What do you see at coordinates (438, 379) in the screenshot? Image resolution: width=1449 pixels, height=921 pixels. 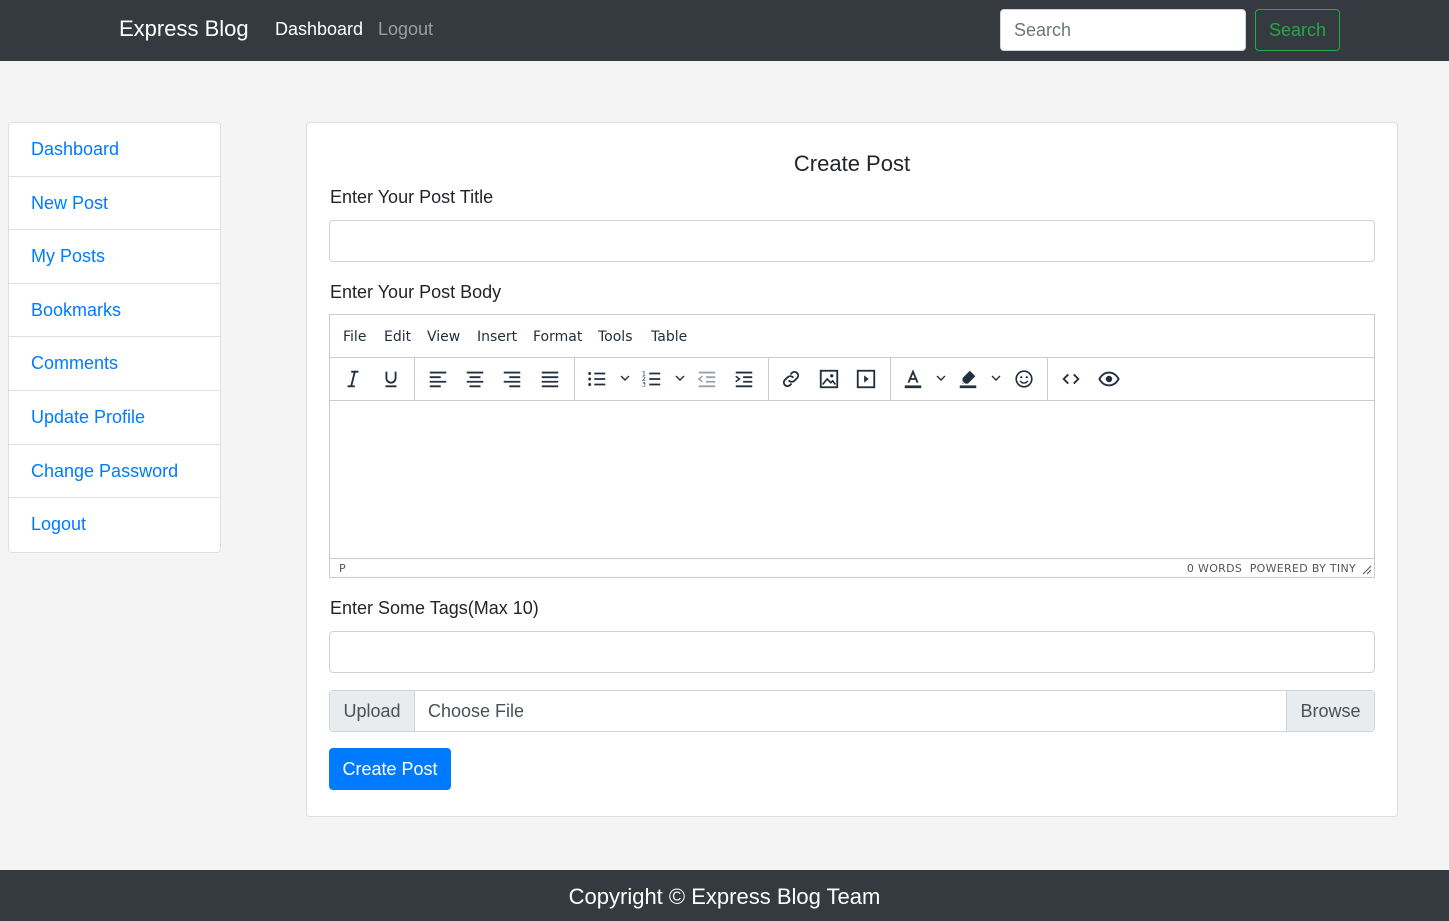 I see `align-left-icon` at bounding box center [438, 379].